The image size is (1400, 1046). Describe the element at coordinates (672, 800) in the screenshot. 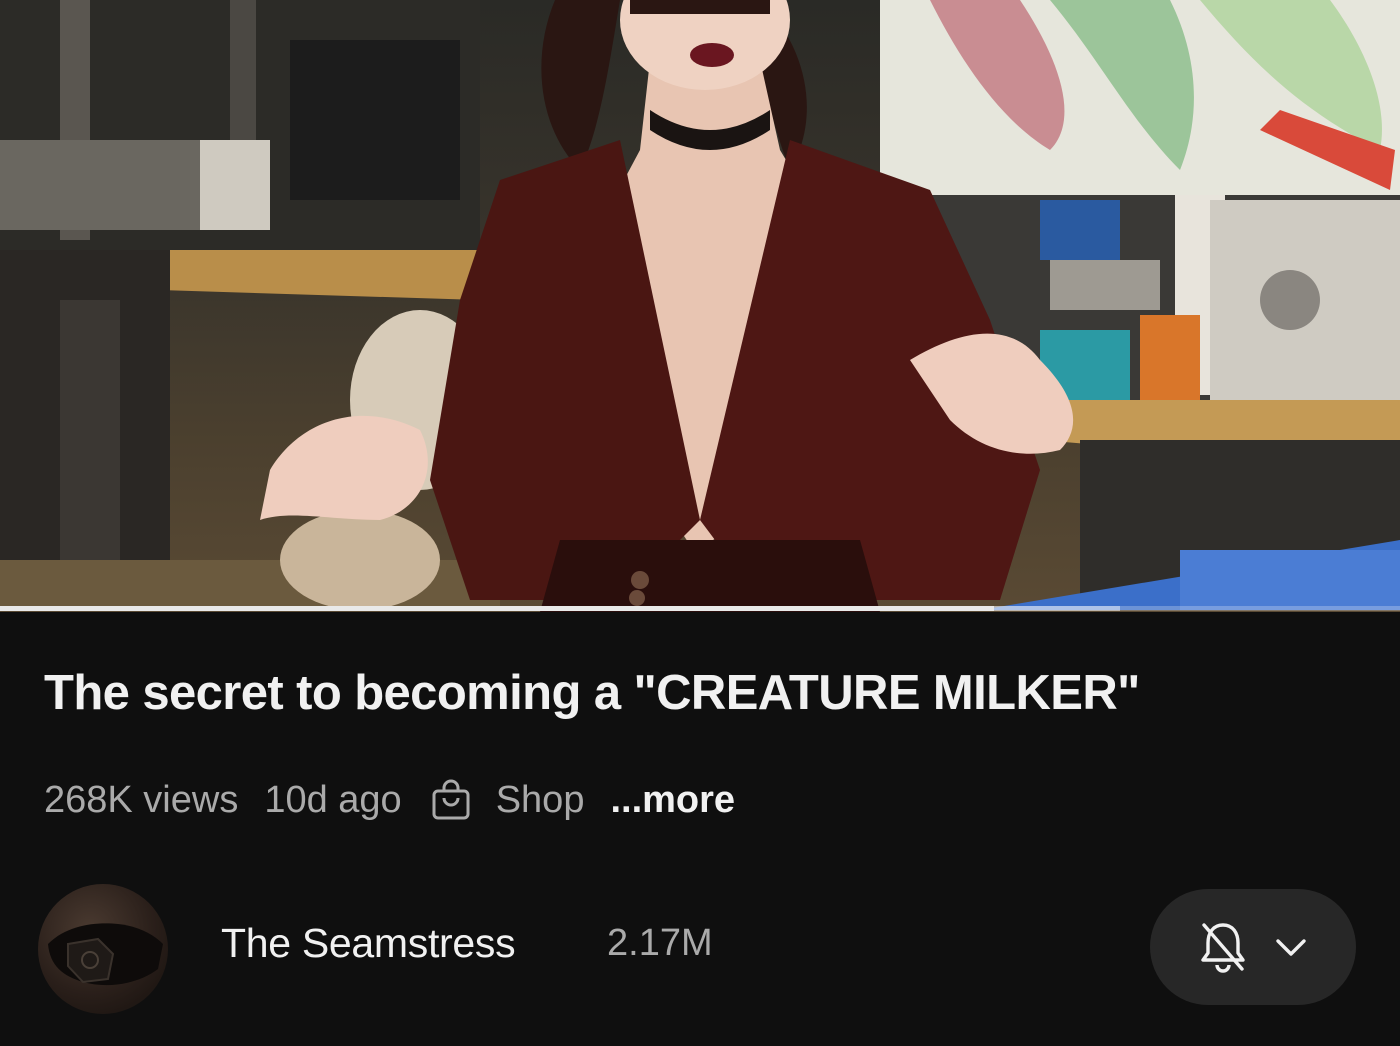

I see `more-button: ...more` at that location.